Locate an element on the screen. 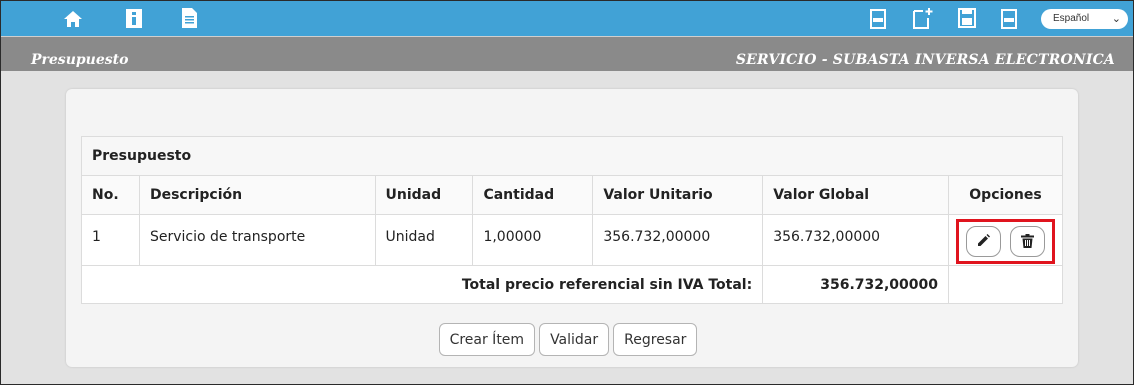  column-header-unit-value: Valor Unitario is located at coordinates (678, 195).